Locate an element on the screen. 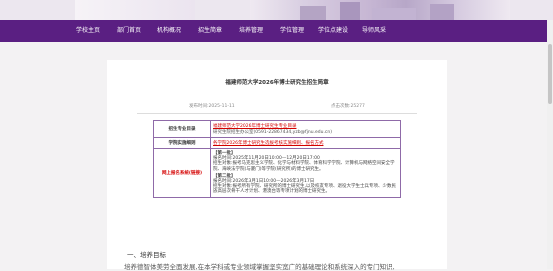  university-logo is located at coordinates (135, 10).